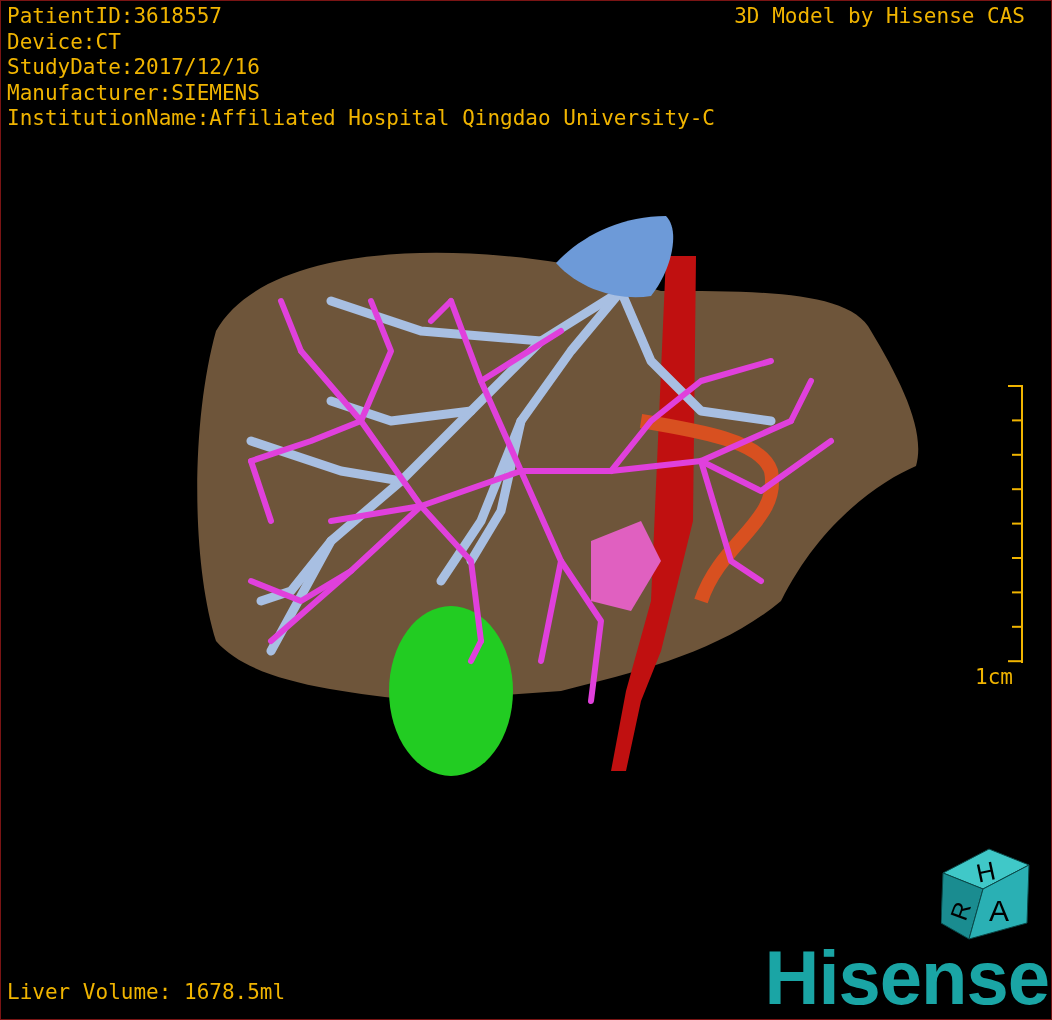 This screenshot has width=1052, height=1020. Describe the element at coordinates (994, 676) in the screenshot. I see `scale-label: 1cm` at that location.